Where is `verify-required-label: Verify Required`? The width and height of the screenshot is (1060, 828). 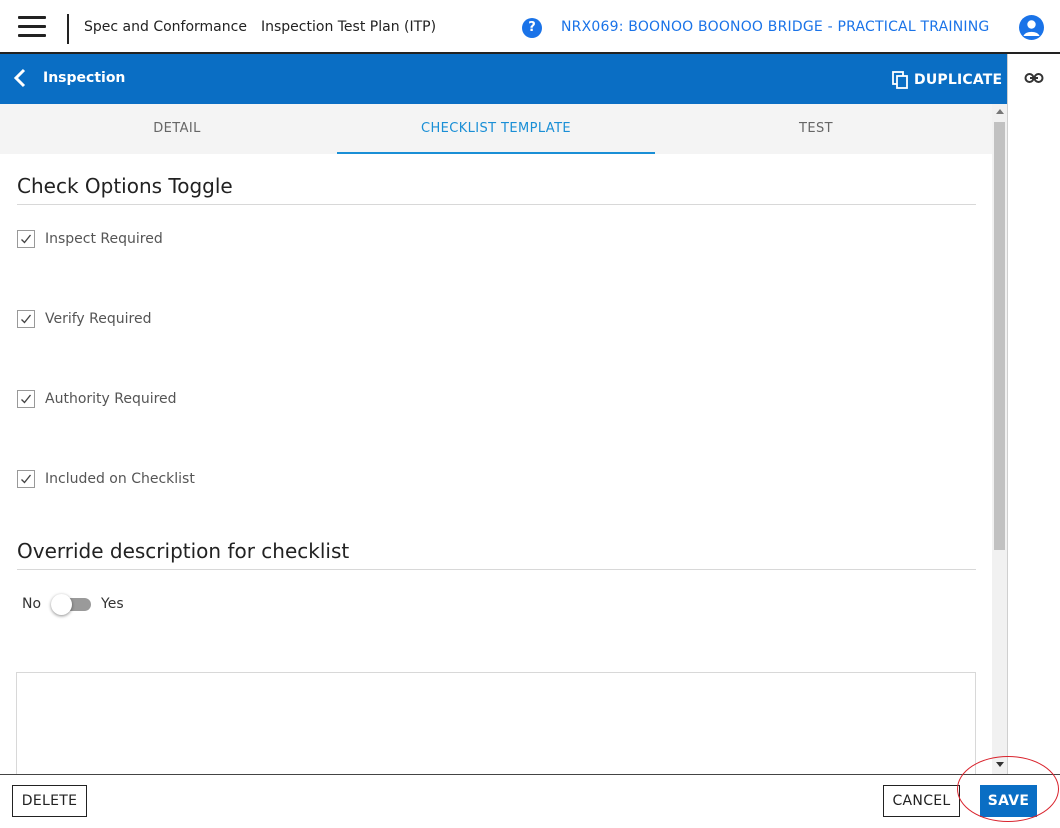 verify-required-label: Verify Required is located at coordinates (98, 319).